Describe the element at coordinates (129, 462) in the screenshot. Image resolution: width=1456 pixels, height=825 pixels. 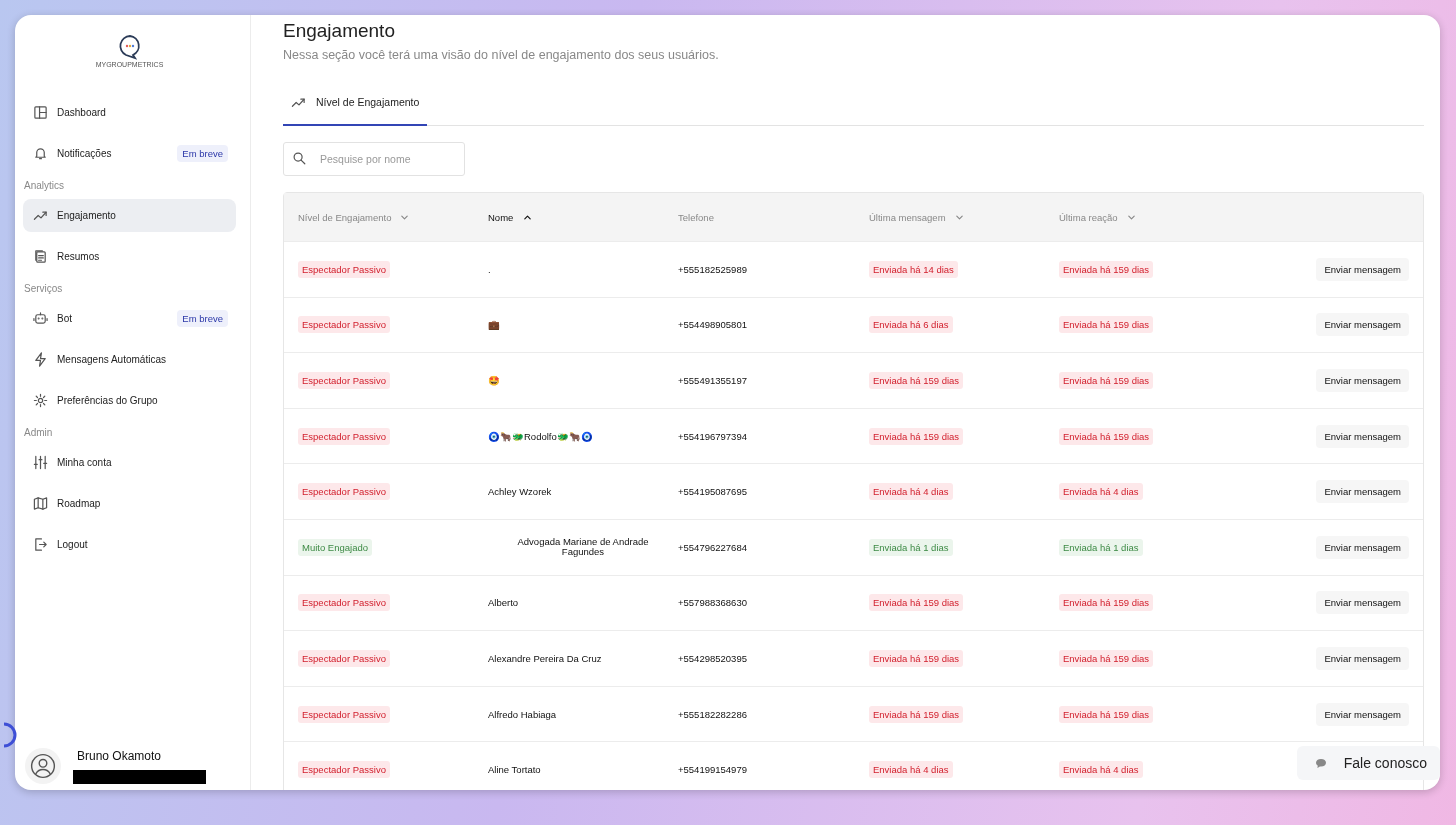
I see `nav-item: Minha conta` at that location.